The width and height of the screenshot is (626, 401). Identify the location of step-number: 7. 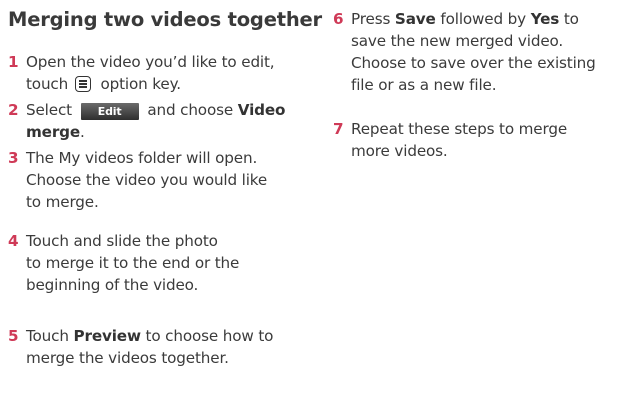
(338, 129).